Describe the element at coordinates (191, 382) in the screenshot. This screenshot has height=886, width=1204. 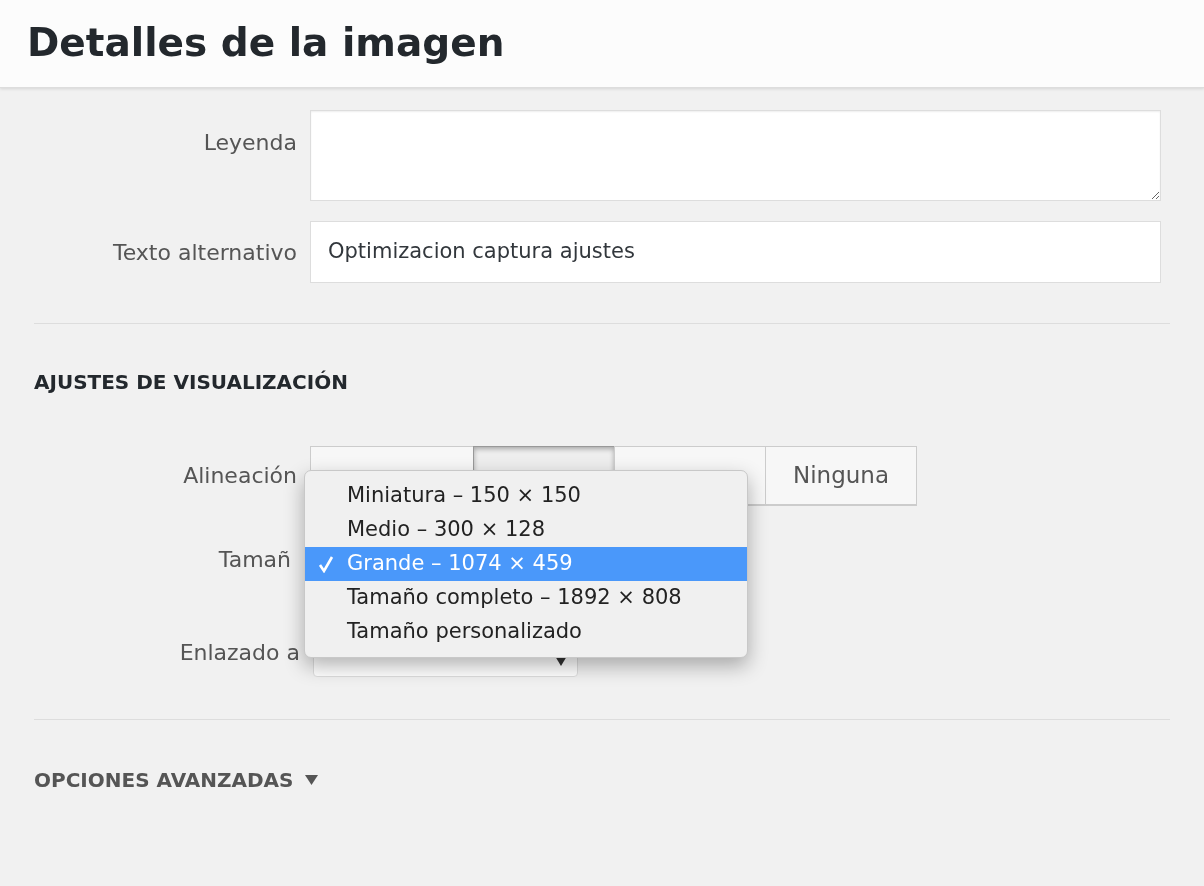
I see `section-heading: AJUSTES DE VISUALIZACIÓN` at that location.